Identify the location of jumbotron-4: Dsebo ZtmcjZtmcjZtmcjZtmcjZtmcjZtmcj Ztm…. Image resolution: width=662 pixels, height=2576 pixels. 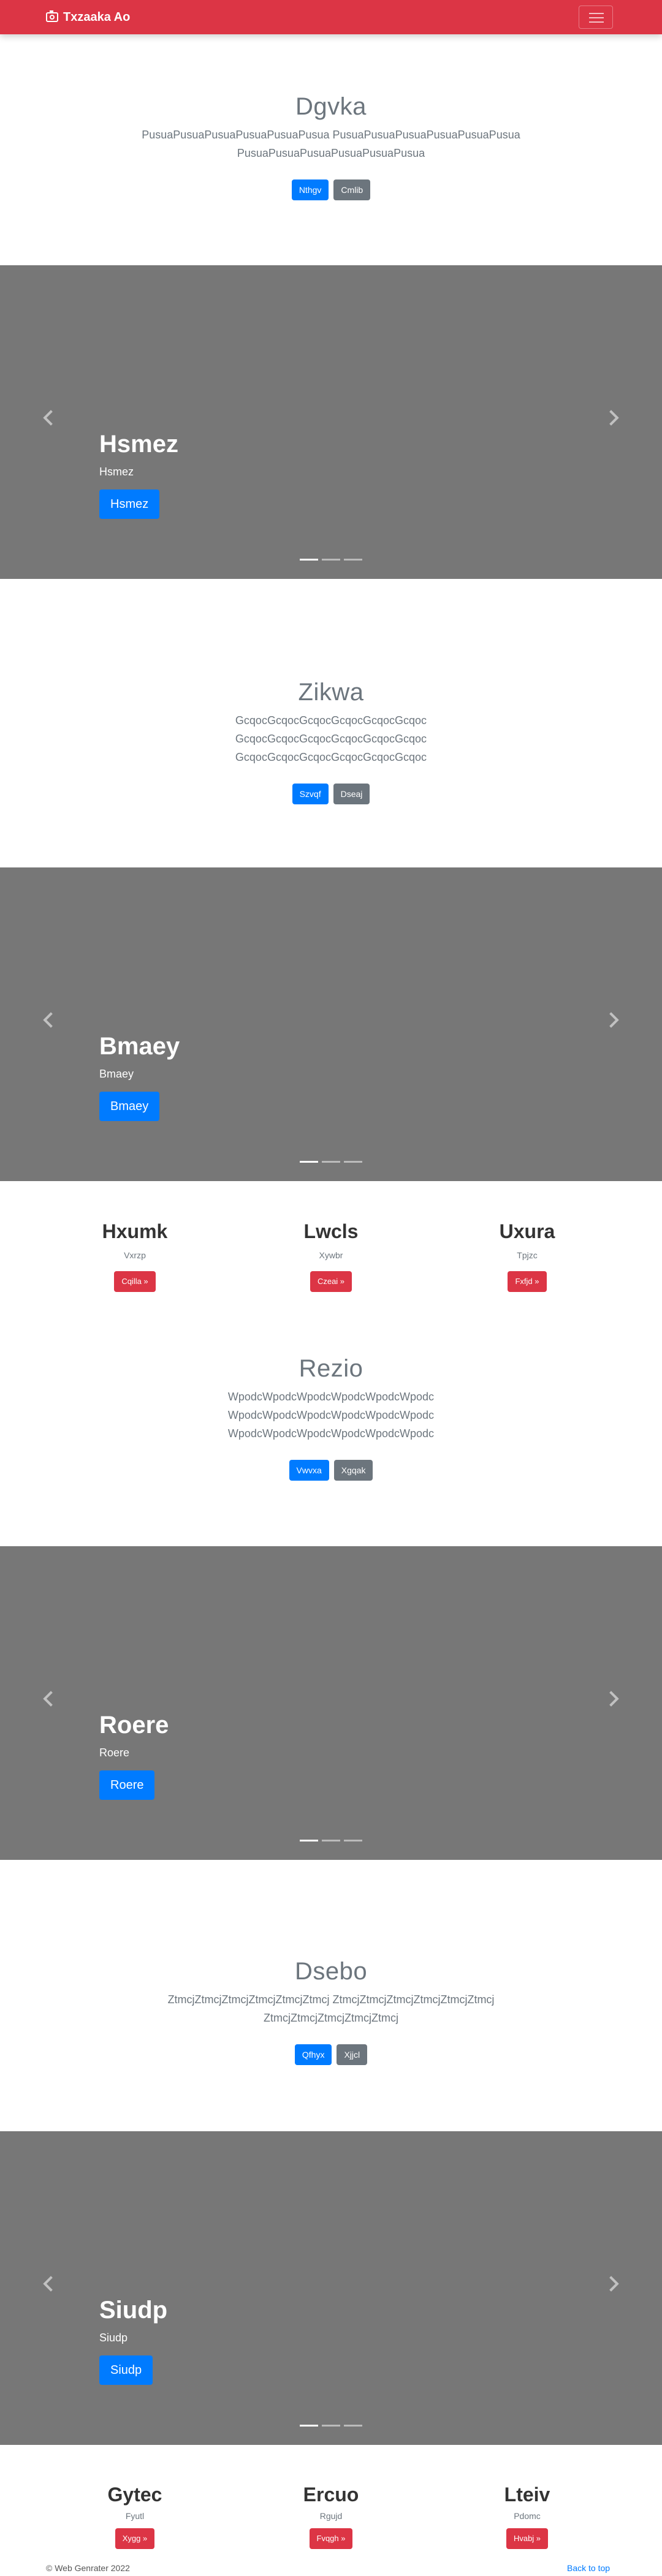
(331, 2011).